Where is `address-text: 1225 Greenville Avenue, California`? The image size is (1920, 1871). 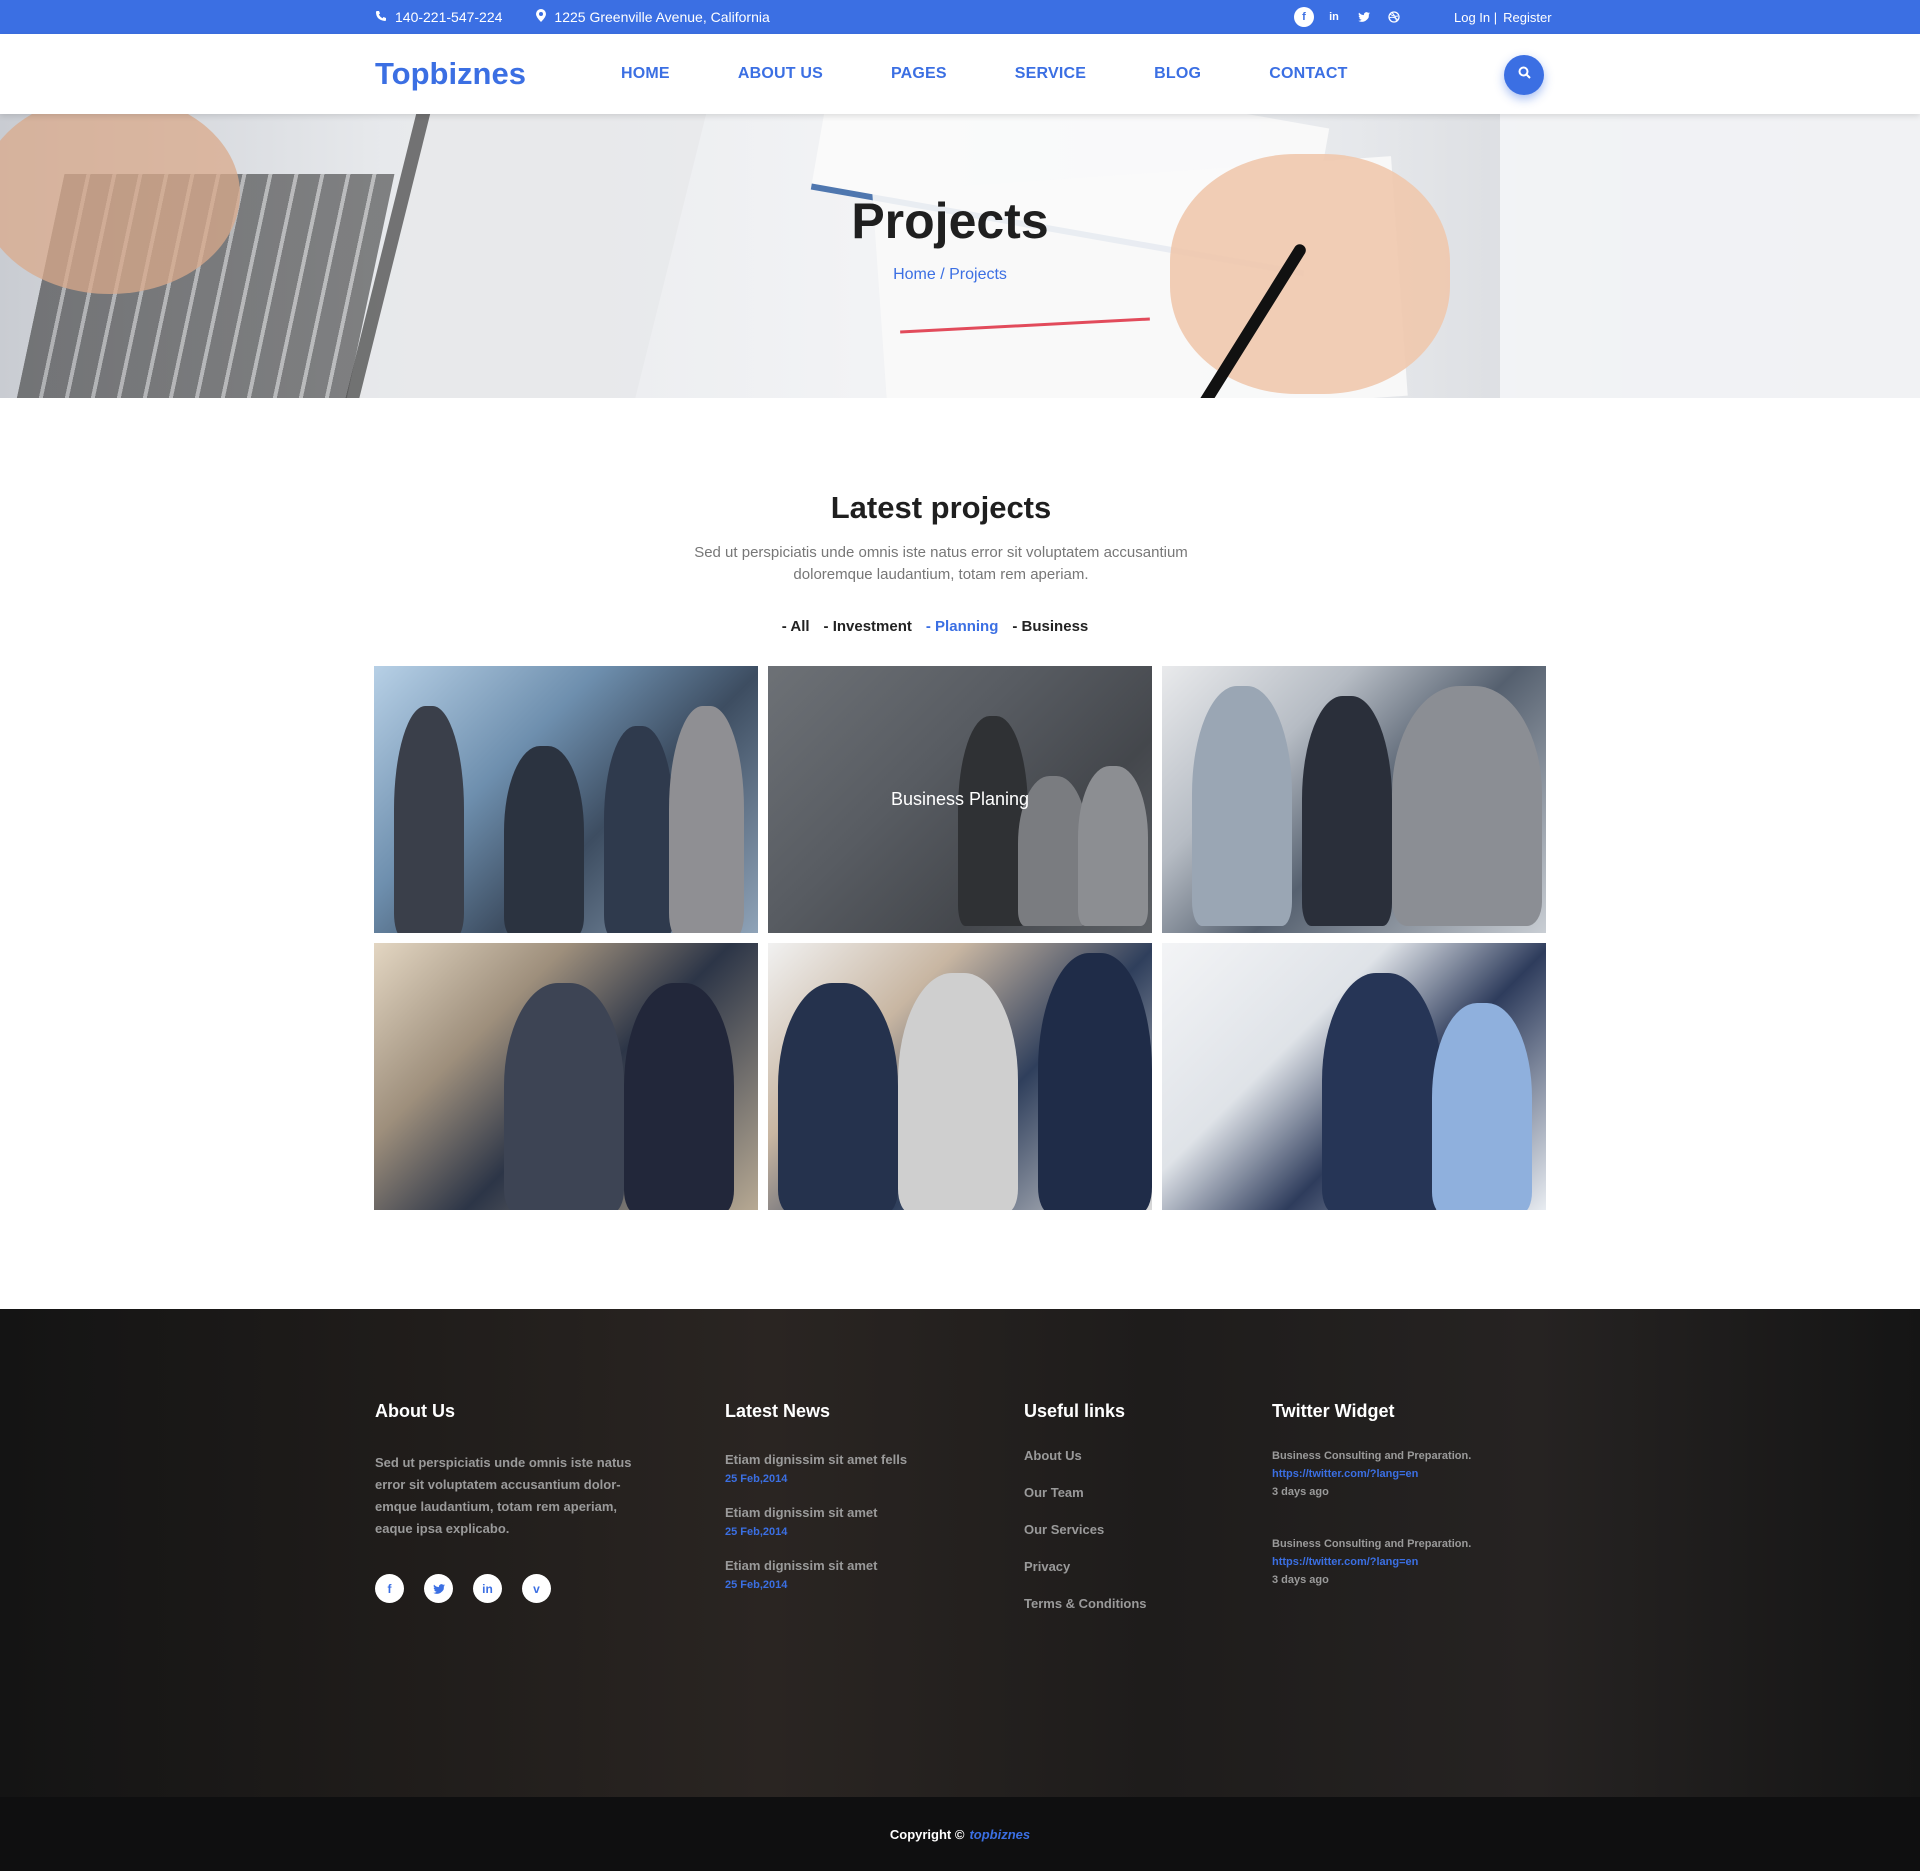 address-text: 1225 Greenville Avenue, California is located at coordinates (662, 17).